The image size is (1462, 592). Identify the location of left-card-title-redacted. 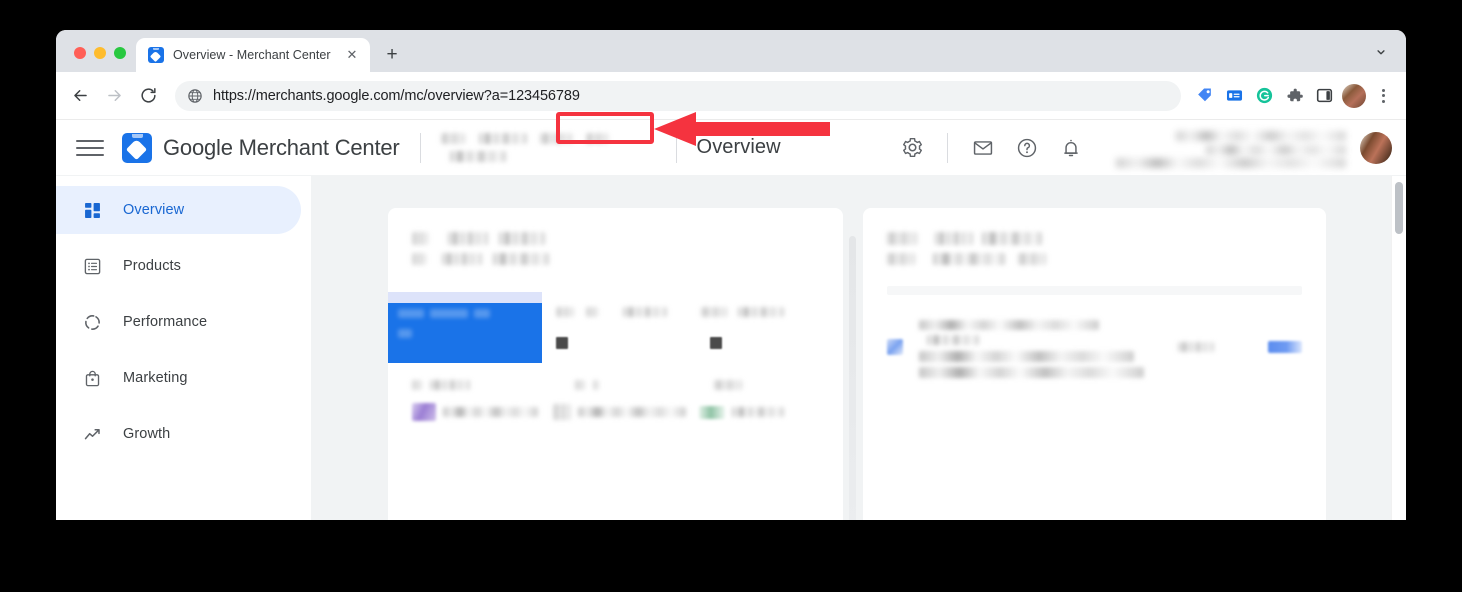
(615, 248).